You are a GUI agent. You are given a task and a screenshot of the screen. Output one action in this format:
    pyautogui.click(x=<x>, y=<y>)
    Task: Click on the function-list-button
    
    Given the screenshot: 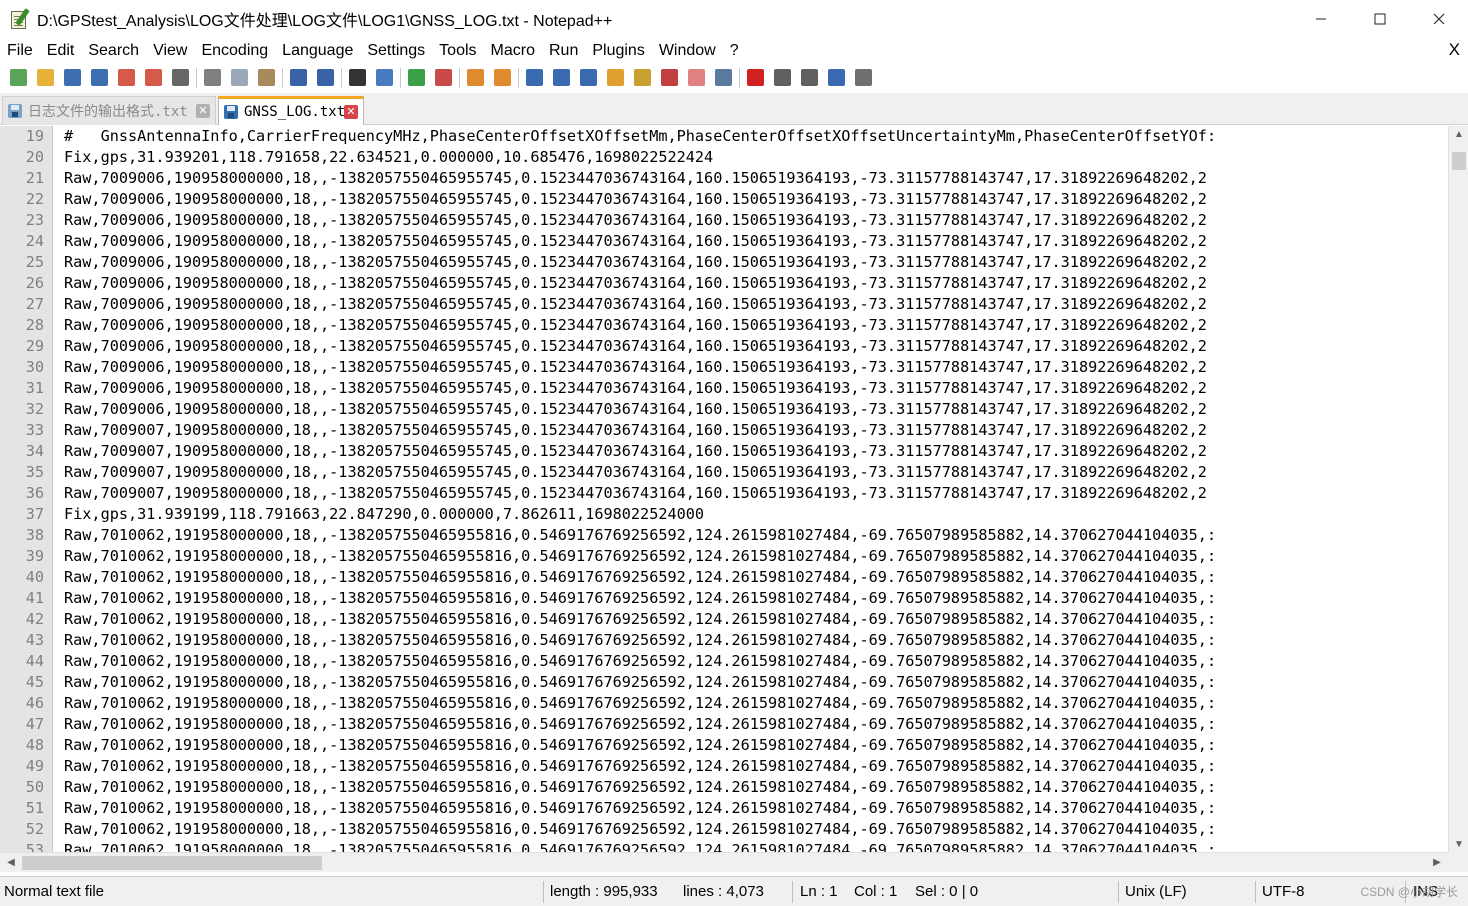 What is the action you would take?
    pyautogui.click(x=669, y=78)
    